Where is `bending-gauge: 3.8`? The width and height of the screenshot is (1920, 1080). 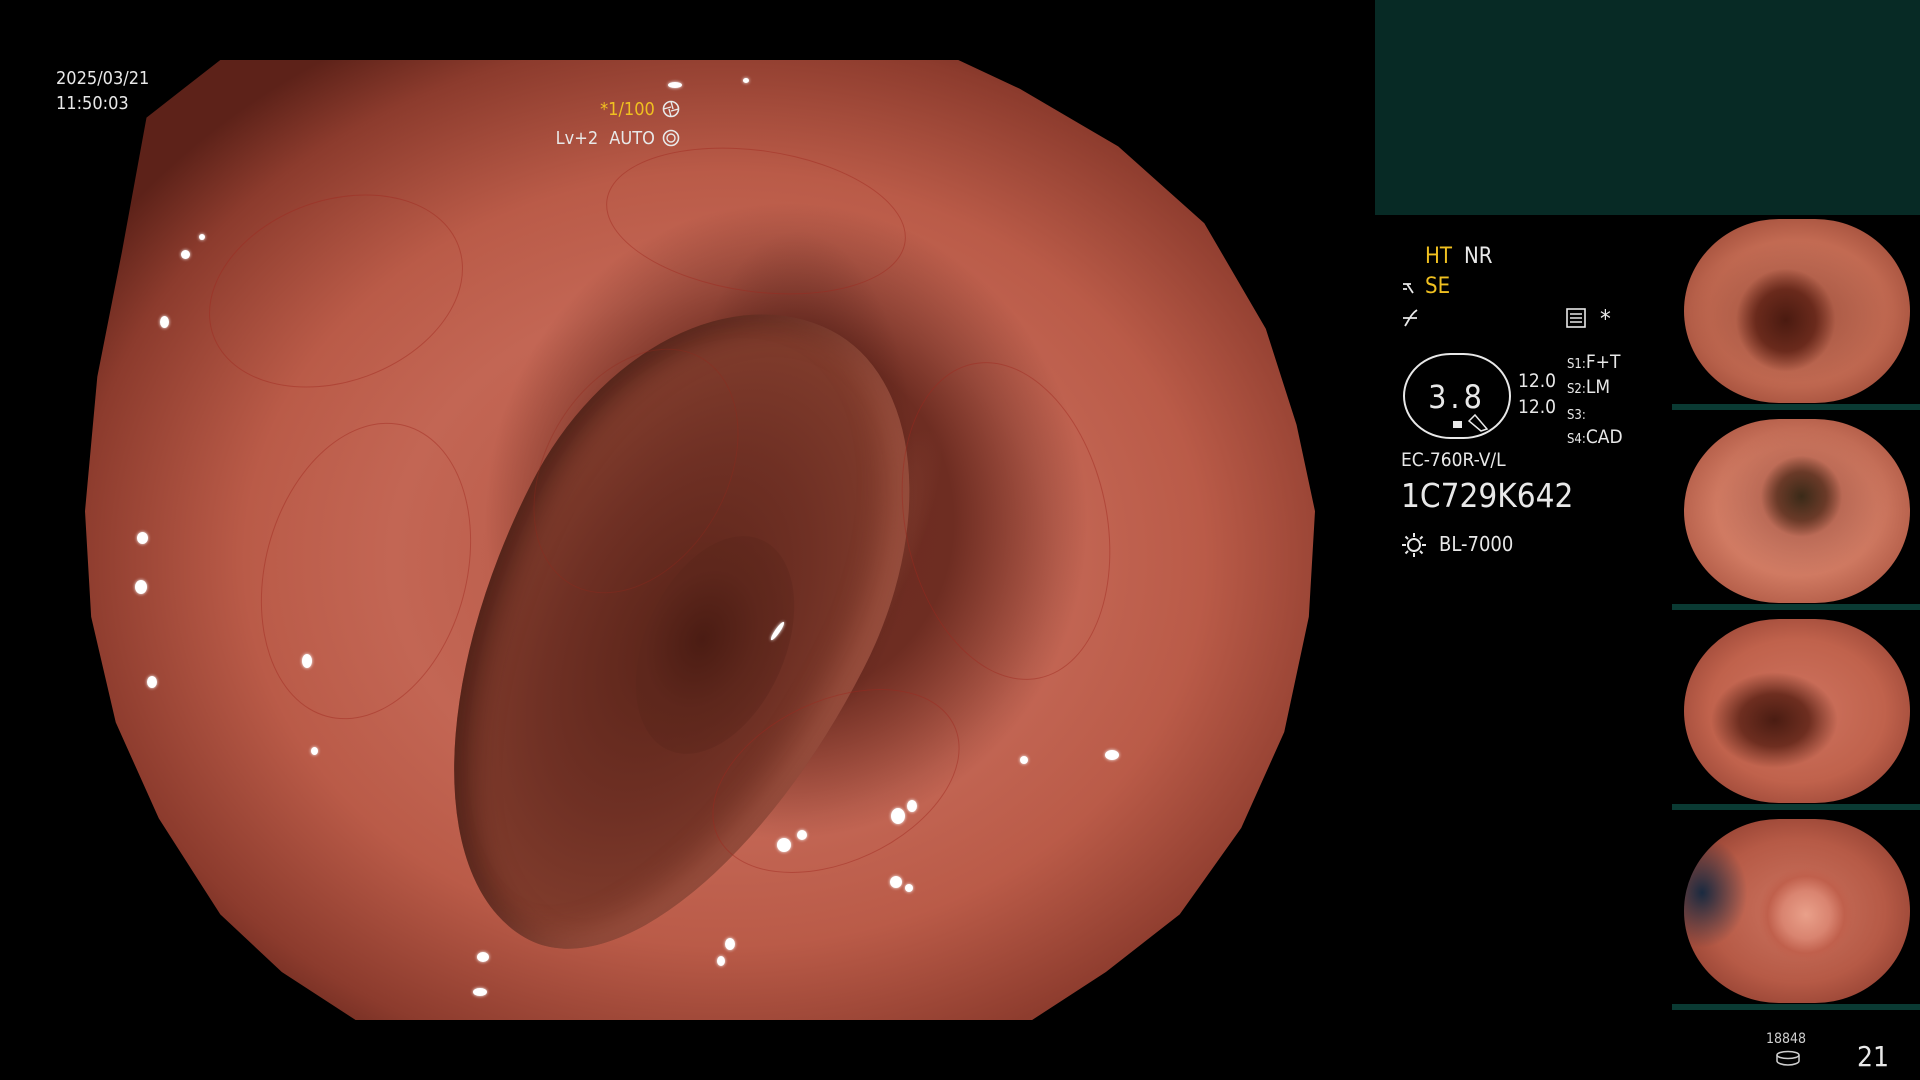
bending-gauge: 3.8 is located at coordinates (1457, 396).